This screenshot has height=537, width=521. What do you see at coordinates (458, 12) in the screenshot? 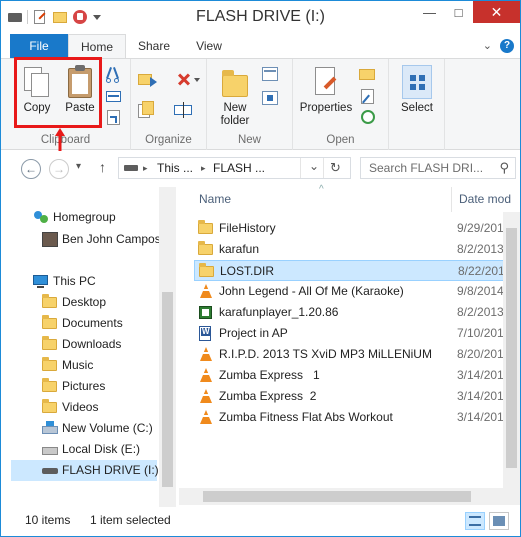
I see `maximize-button: □` at bounding box center [458, 12].